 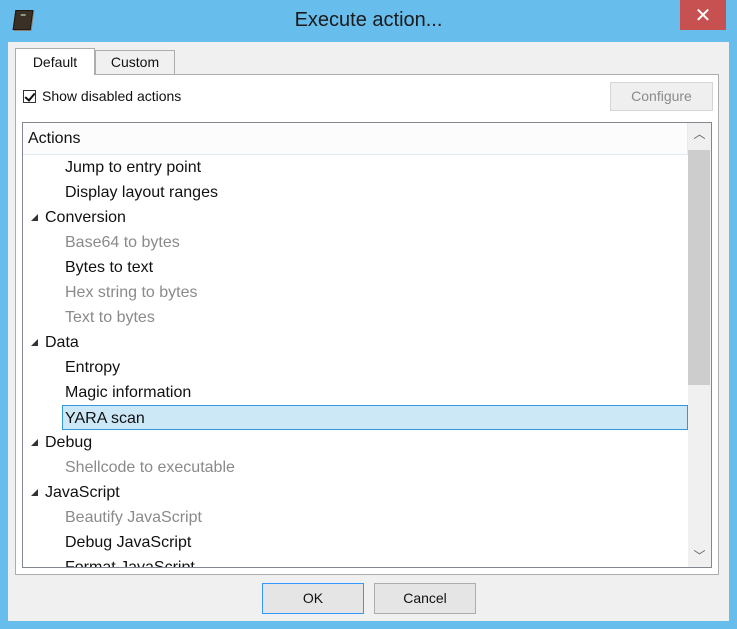 I want to click on tree-item: Jump to entry point, so click(x=355, y=167).